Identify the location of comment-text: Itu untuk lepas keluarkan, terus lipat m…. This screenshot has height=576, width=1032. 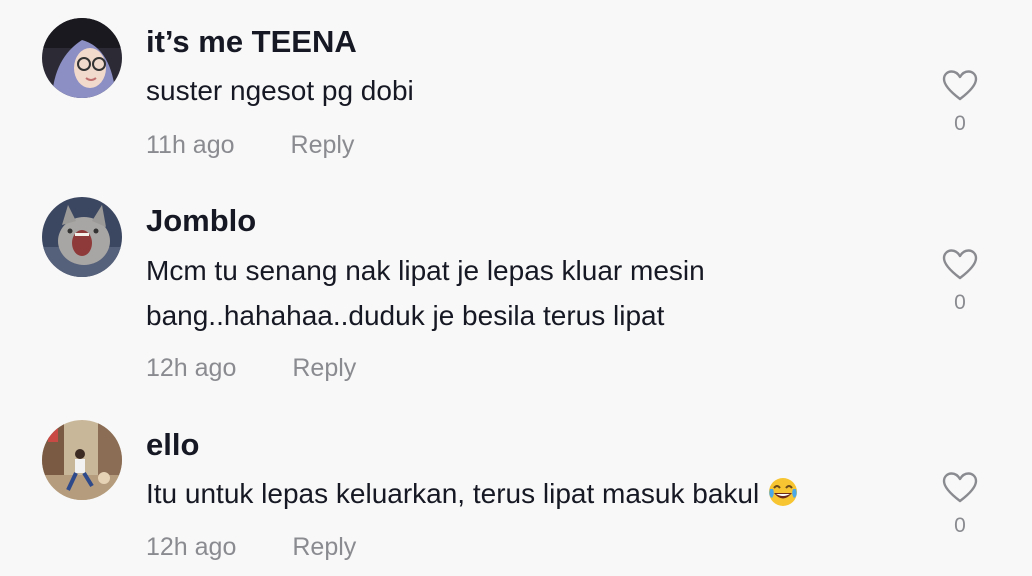
(472, 496).